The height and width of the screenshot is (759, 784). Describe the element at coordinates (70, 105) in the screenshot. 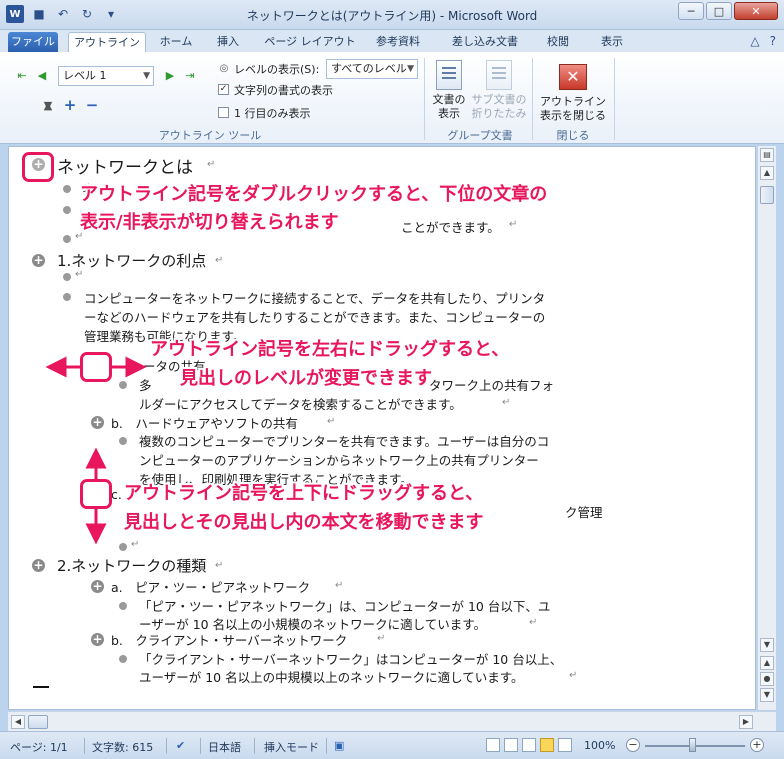

I see `expand-icon: +` at that location.